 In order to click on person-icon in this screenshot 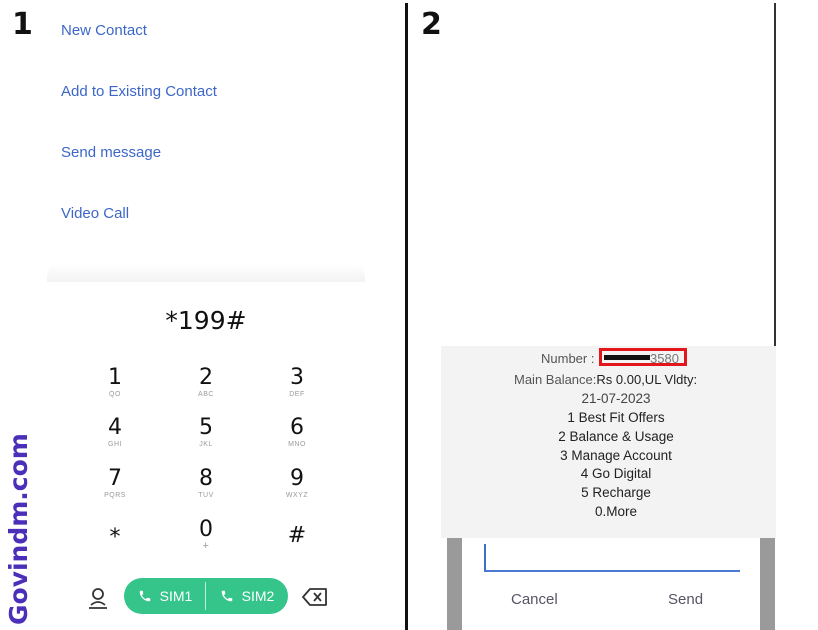, I will do `click(98, 598)`.